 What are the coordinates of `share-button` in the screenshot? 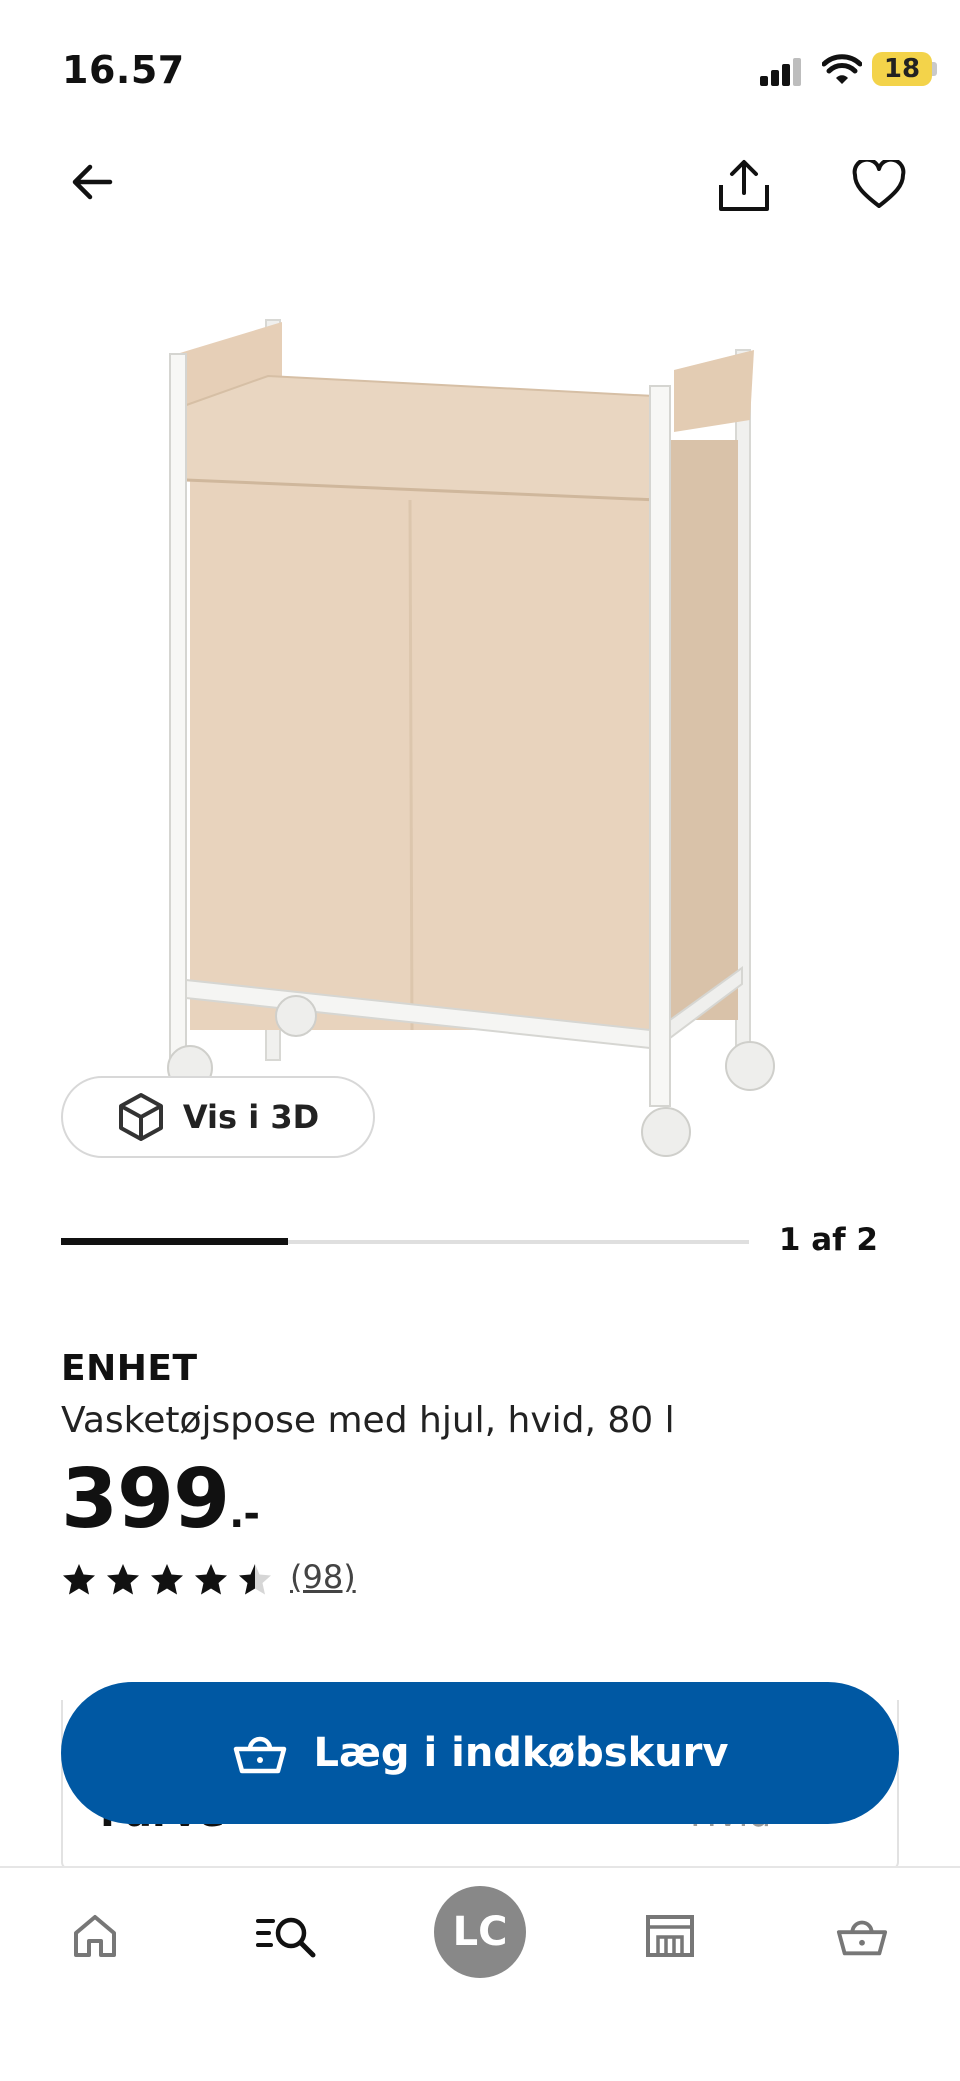 It's located at (744, 186).